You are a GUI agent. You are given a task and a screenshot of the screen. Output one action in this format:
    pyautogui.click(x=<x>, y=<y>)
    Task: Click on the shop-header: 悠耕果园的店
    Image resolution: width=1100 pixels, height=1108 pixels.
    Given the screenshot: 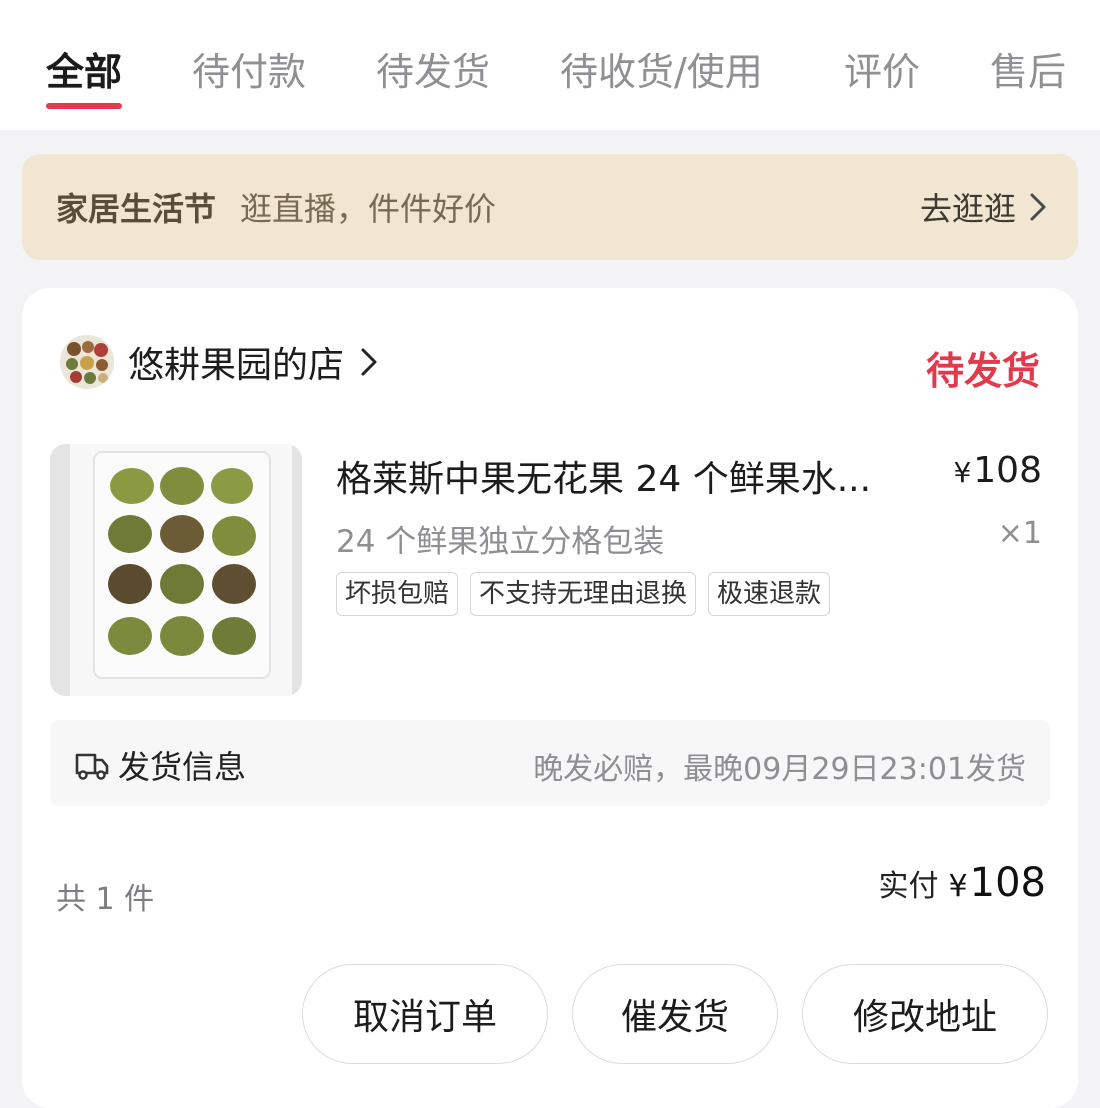 What is the action you would take?
    pyautogui.click(x=220, y=362)
    